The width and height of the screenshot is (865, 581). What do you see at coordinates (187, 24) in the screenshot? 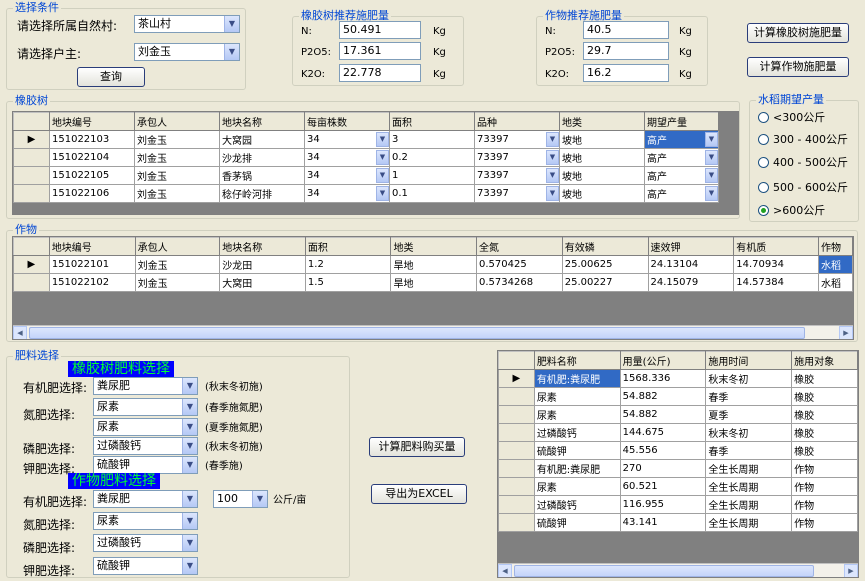
I see `village-select: 茶山村 ▼` at bounding box center [187, 24].